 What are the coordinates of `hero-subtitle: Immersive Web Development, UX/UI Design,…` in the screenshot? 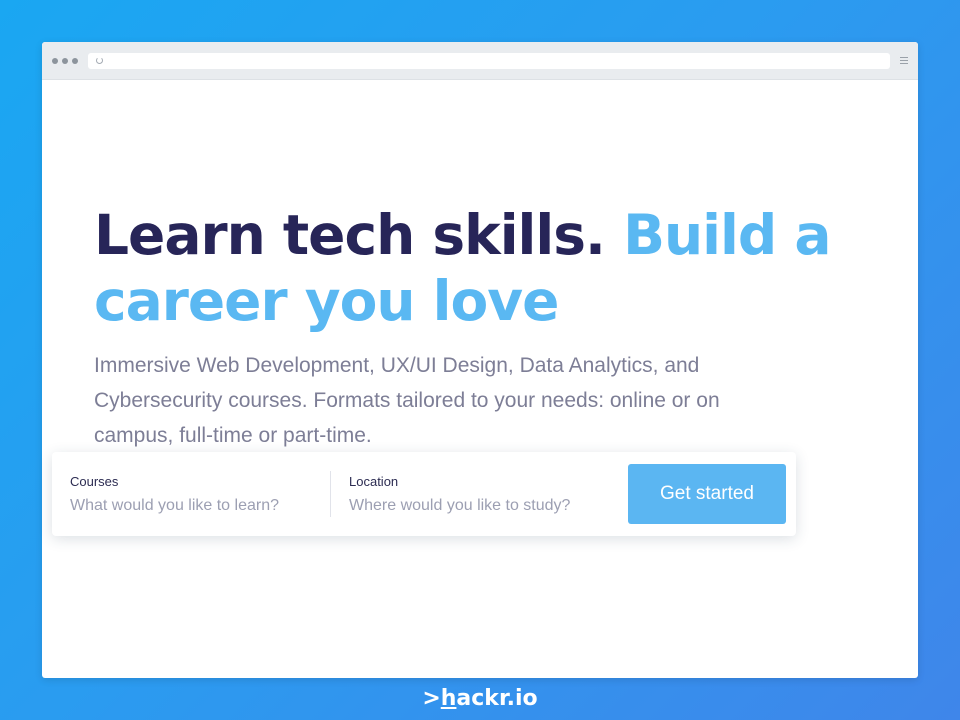 It's located at (407, 400).